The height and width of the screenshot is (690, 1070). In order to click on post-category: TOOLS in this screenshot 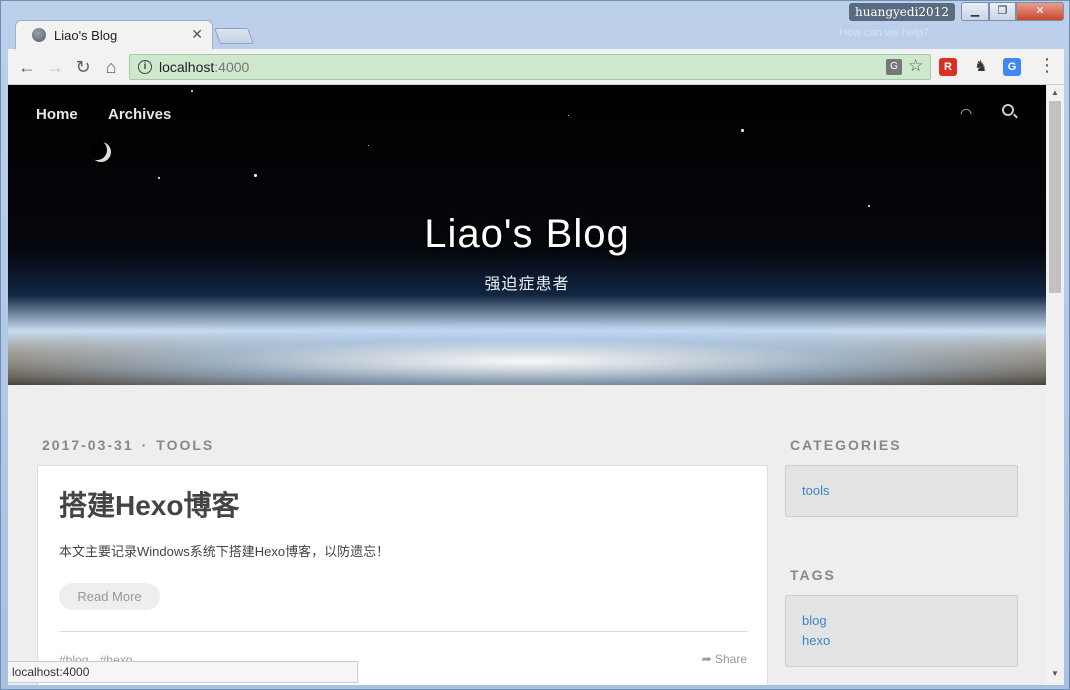, I will do `click(185, 445)`.